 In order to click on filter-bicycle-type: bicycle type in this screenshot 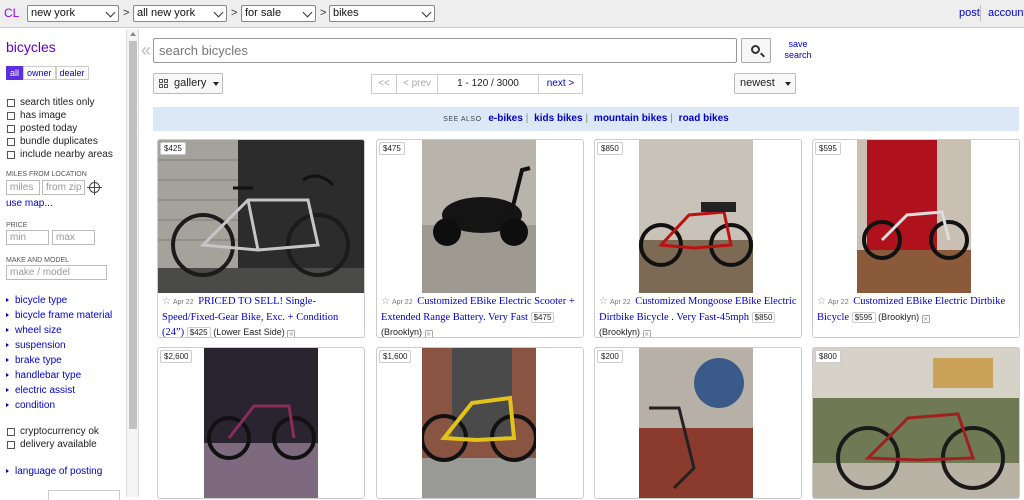, I will do `click(36, 300)`.